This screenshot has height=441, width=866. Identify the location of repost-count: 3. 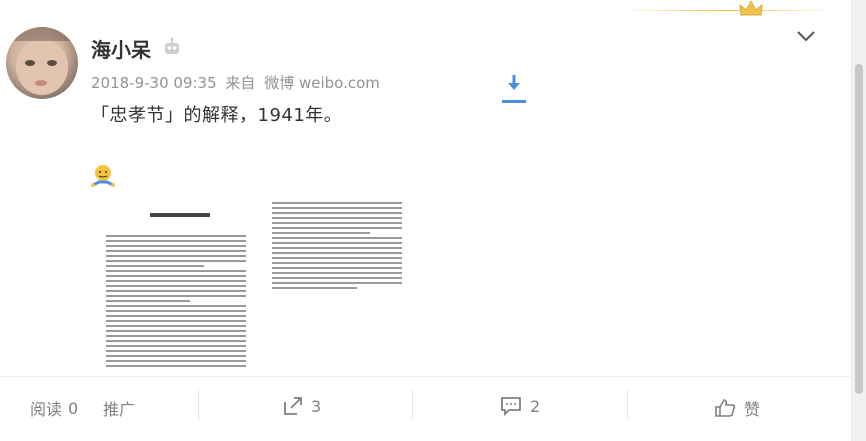
(316, 406).